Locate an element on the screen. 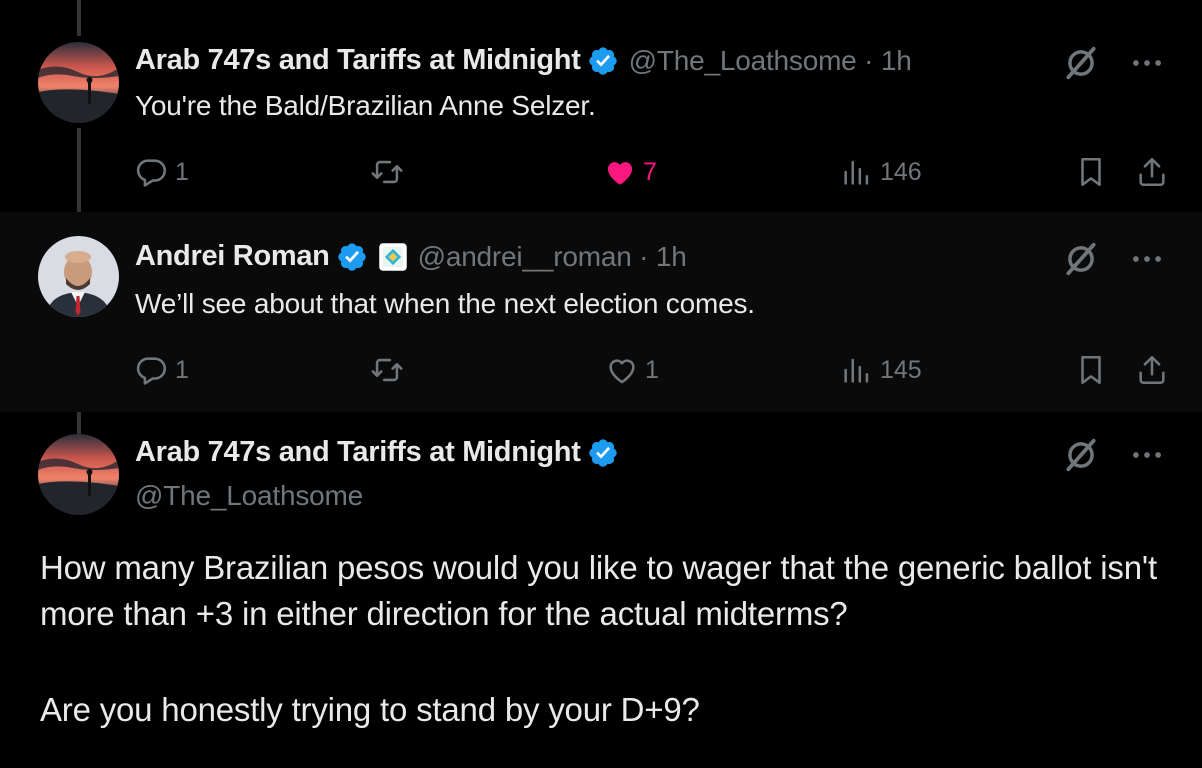  action-bar: 1 7 146 is located at coordinates (653, 172).